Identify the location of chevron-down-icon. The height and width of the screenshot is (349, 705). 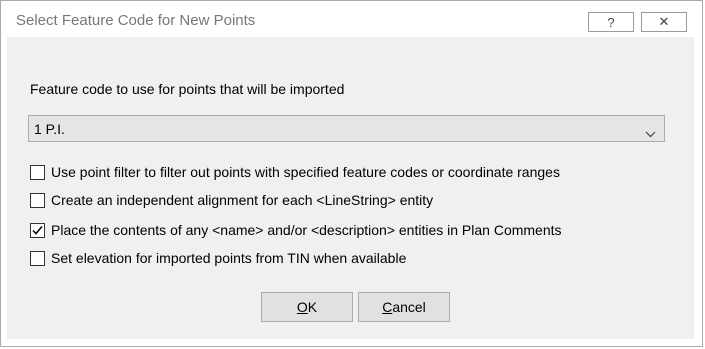
(650, 133).